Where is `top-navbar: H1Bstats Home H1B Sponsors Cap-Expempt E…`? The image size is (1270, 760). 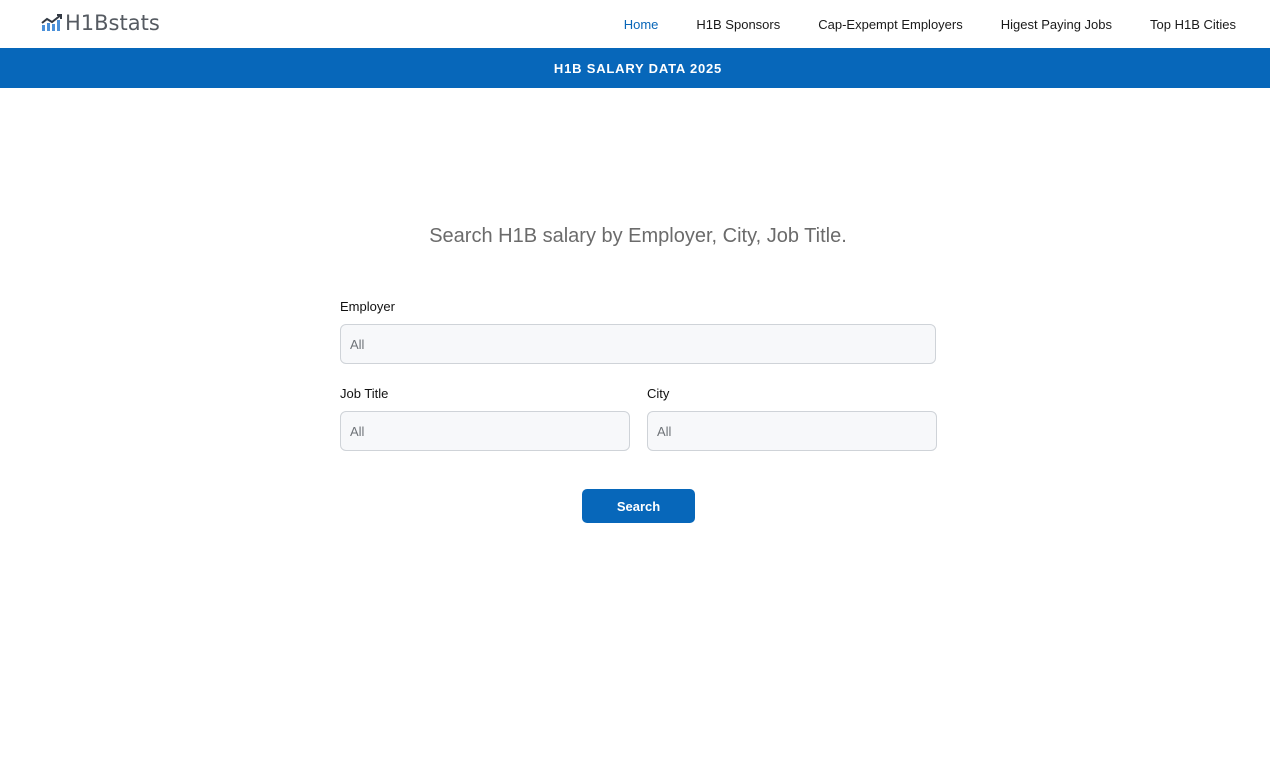 top-navbar: H1Bstats Home H1B Sponsors Cap-Expempt E… is located at coordinates (635, 24).